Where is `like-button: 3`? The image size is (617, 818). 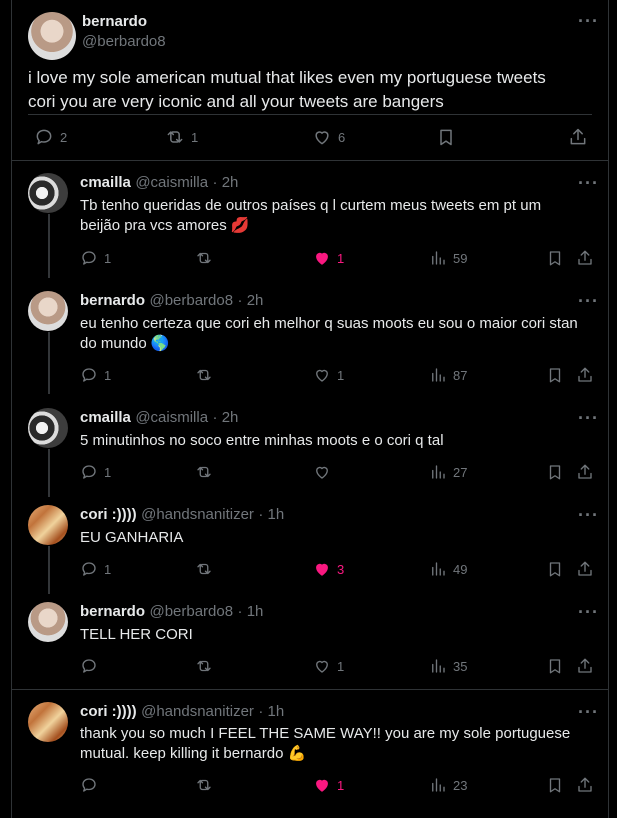
like-button: 3 is located at coordinates (328, 569).